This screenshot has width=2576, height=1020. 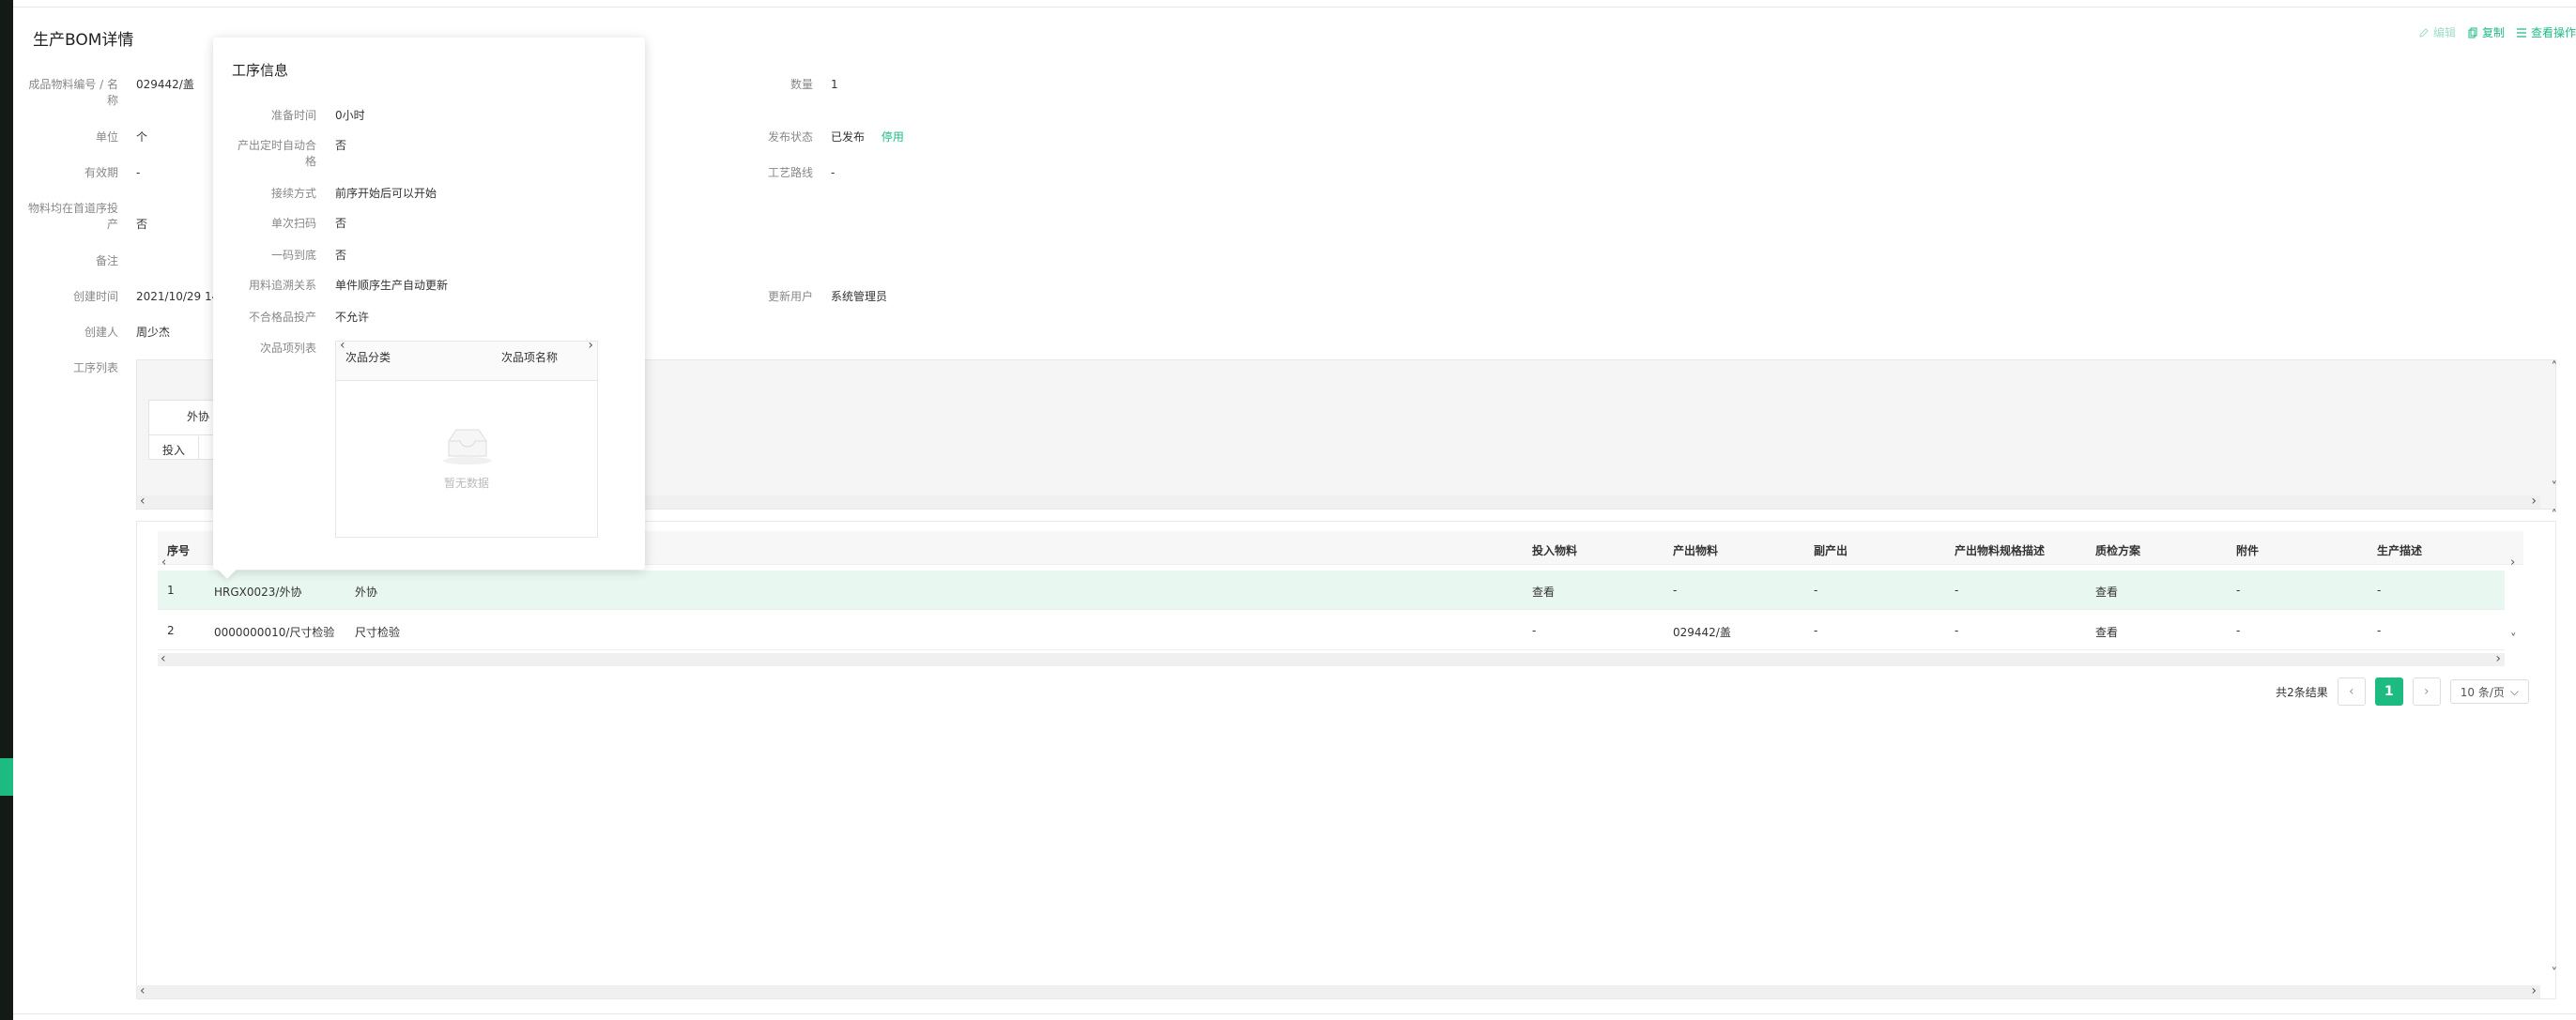 I want to click on process-node-vline, so click(x=199, y=447).